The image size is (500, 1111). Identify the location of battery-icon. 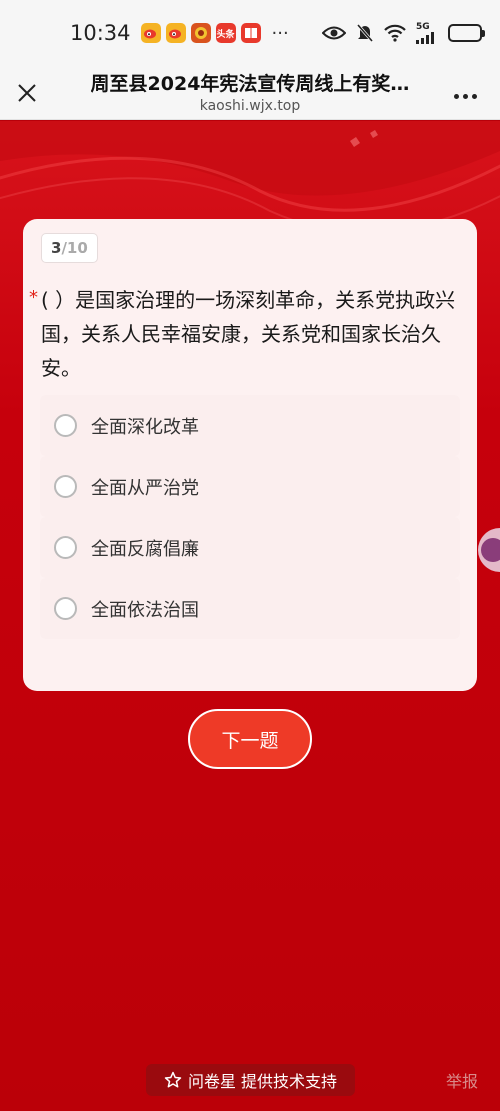
(466, 33).